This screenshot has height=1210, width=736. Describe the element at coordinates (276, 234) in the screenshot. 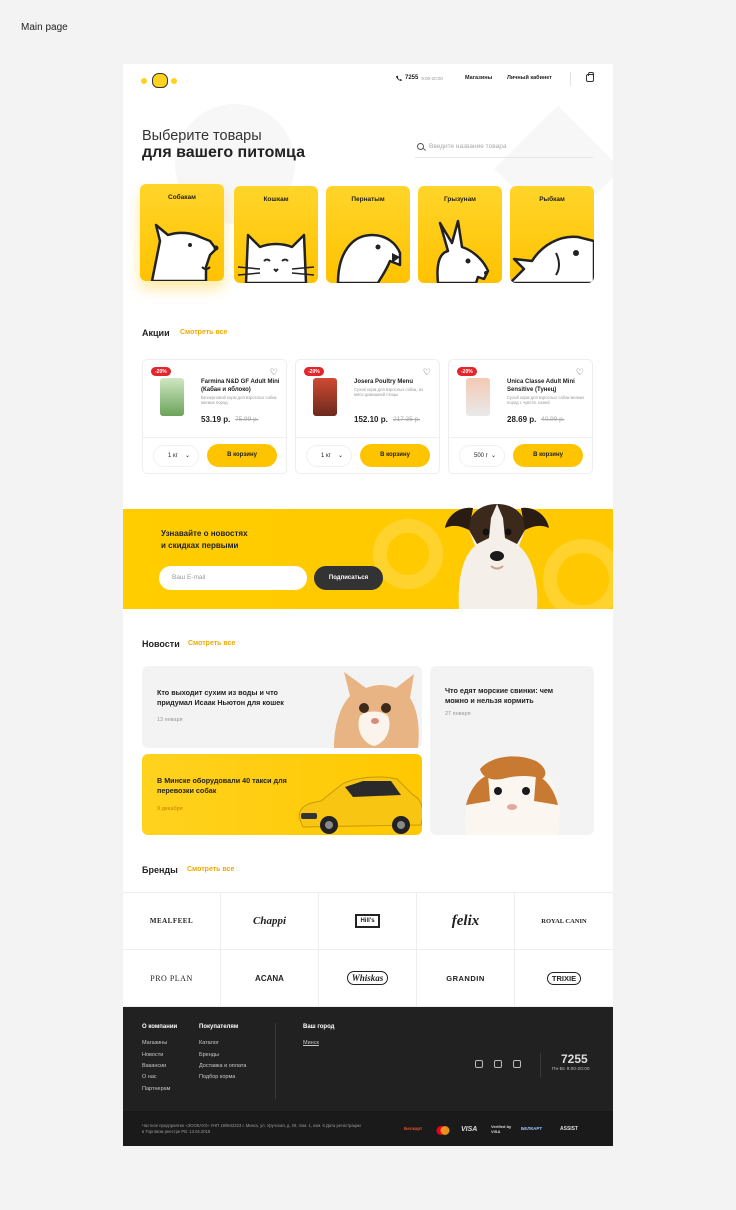

I see `category-cats: Кошкам` at that location.